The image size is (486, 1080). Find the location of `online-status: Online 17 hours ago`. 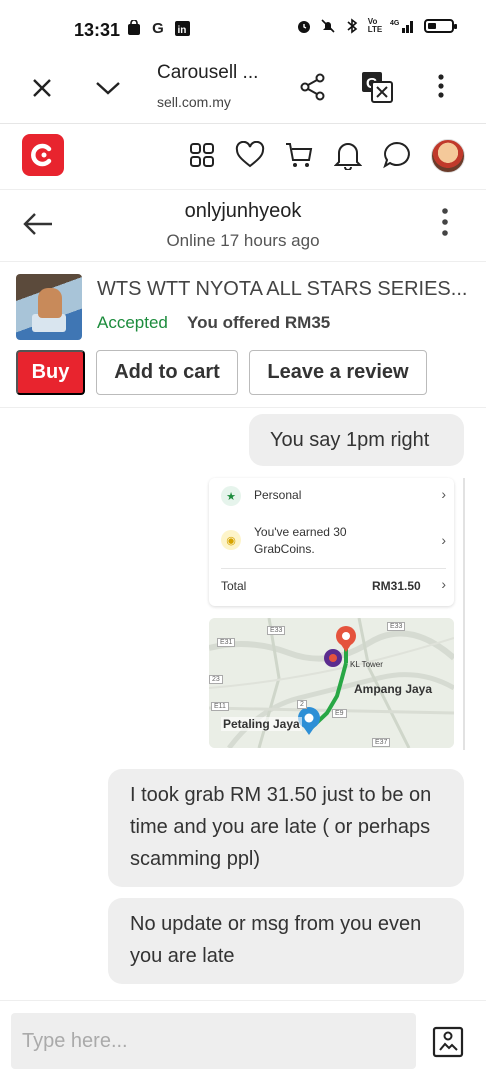

online-status: Online 17 hours ago is located at coordinates (243, 240).